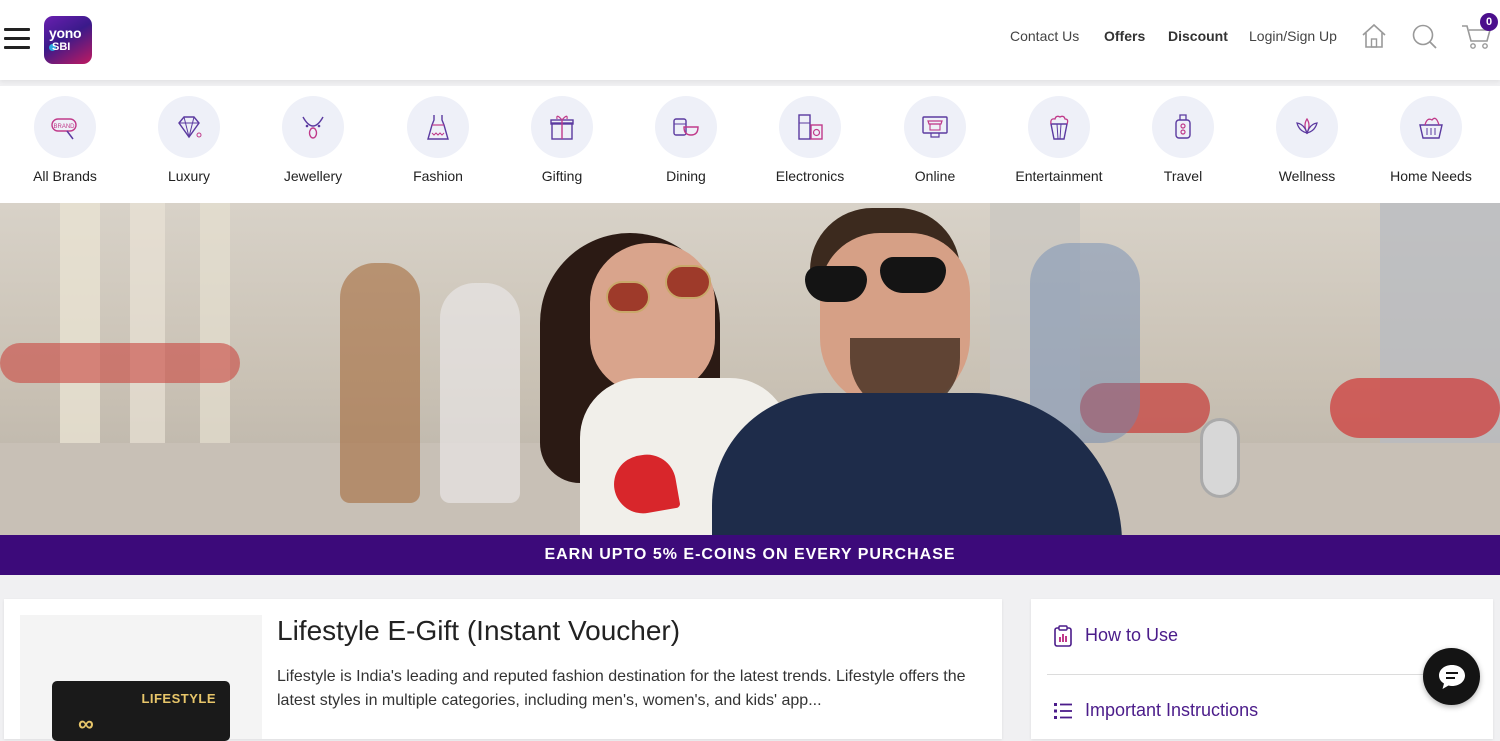  Describe the element at coordinates (1262, 674) in the screenshot. I see `divider` at that location.